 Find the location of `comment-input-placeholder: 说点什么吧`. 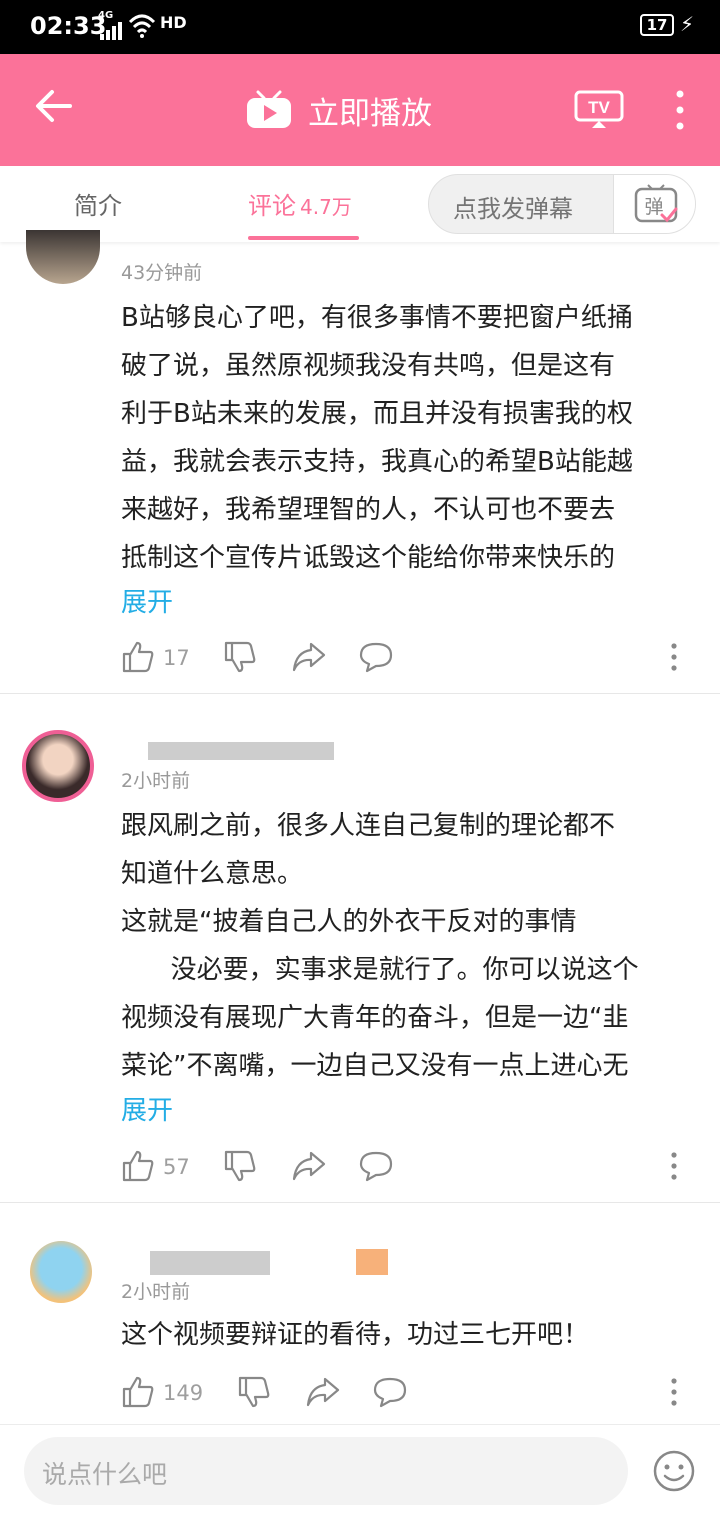

comment-input-placeholder: 说点什么吧 is located at coordinates (105, 1474).